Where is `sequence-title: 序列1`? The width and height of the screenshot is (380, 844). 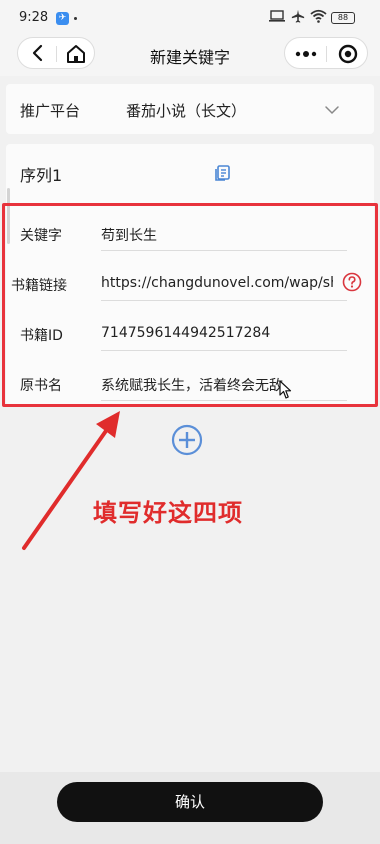
sequence-title: 序列1 is located at coordinates (41, 175).